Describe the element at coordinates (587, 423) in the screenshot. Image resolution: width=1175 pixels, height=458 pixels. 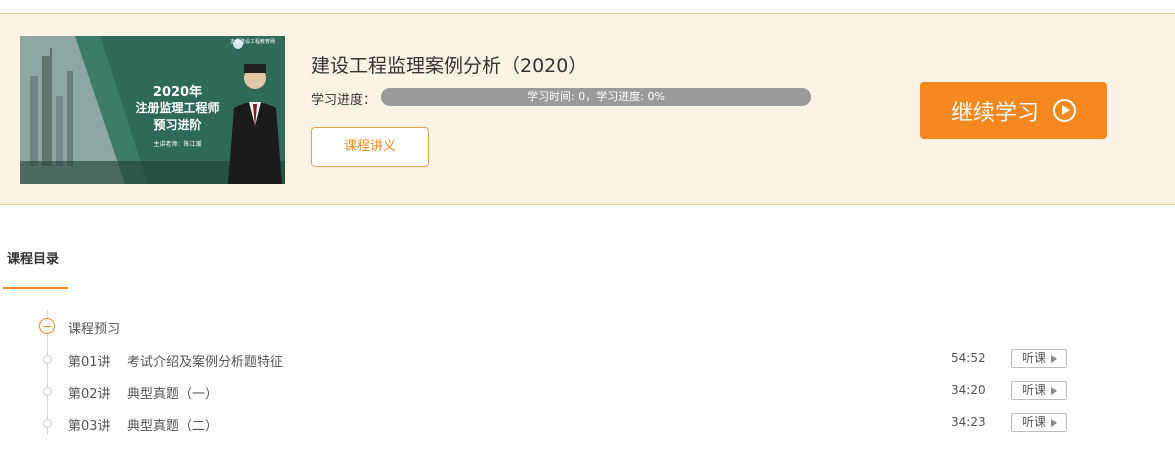
I see `lesson-row: 第03讲 典型真题（二） 34:23 听课` at that location.